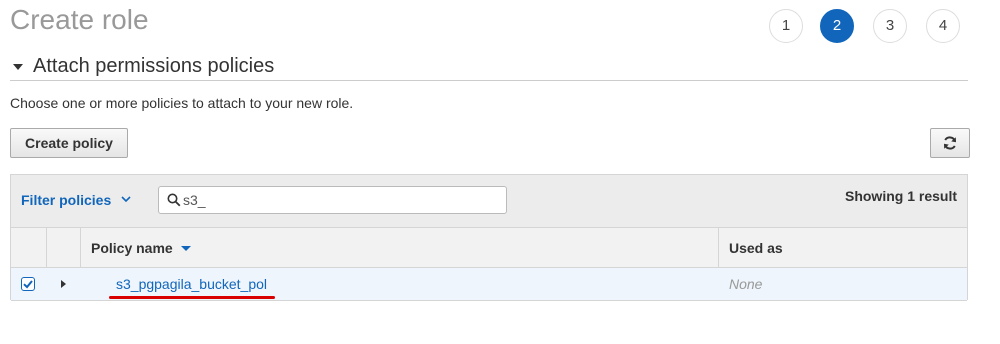 The width and height of the screenshot is (1000, 344). Describe the element at coordinates (400, 247) in the screenshot. I see `policy-name-column-header: Policy name` at that location.